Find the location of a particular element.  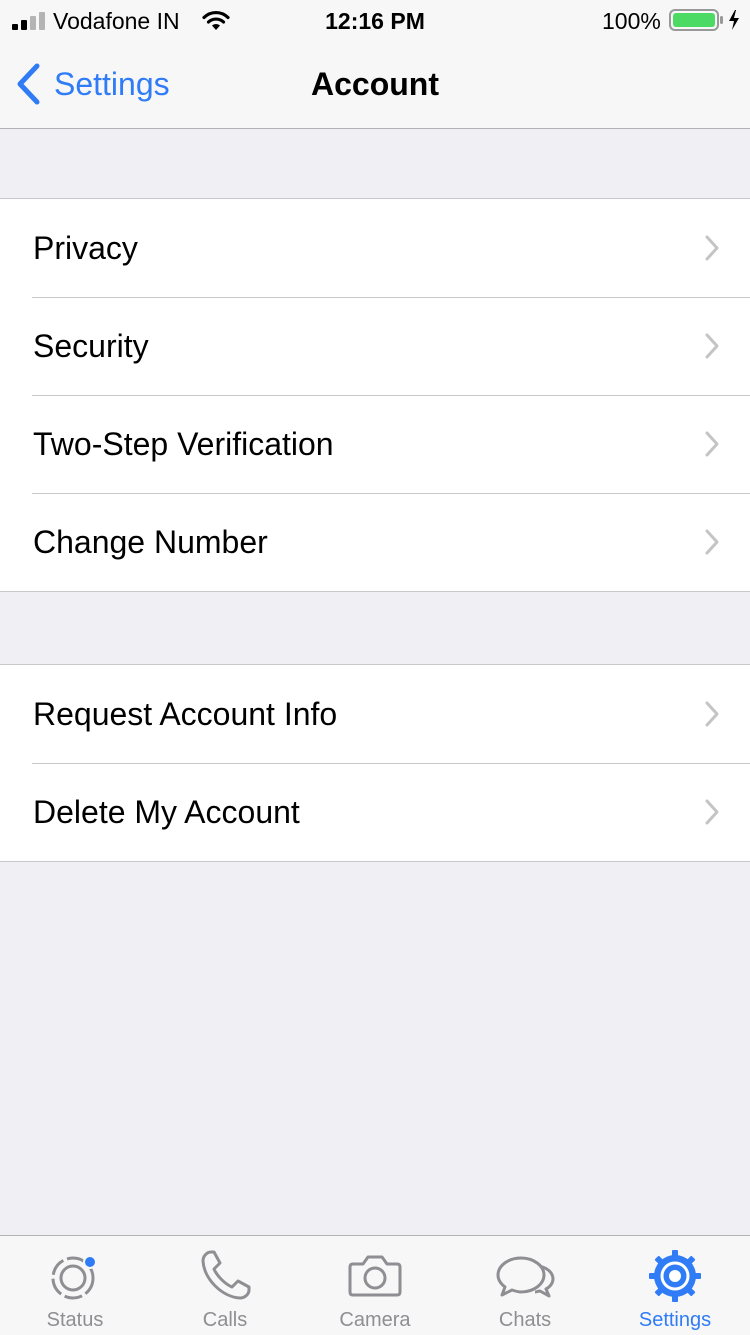

row-label: Request Account Info is located at coordinates (185, 714).